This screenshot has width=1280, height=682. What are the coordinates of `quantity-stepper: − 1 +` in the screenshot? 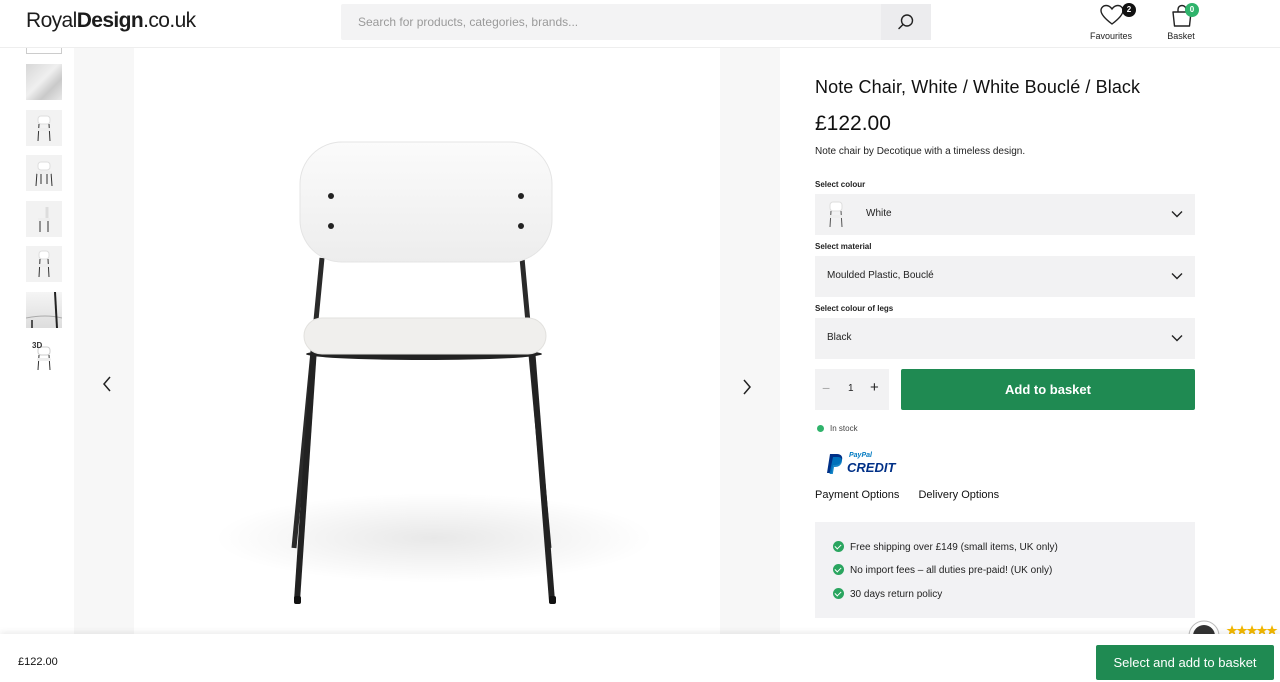 It's located at (852, 389).